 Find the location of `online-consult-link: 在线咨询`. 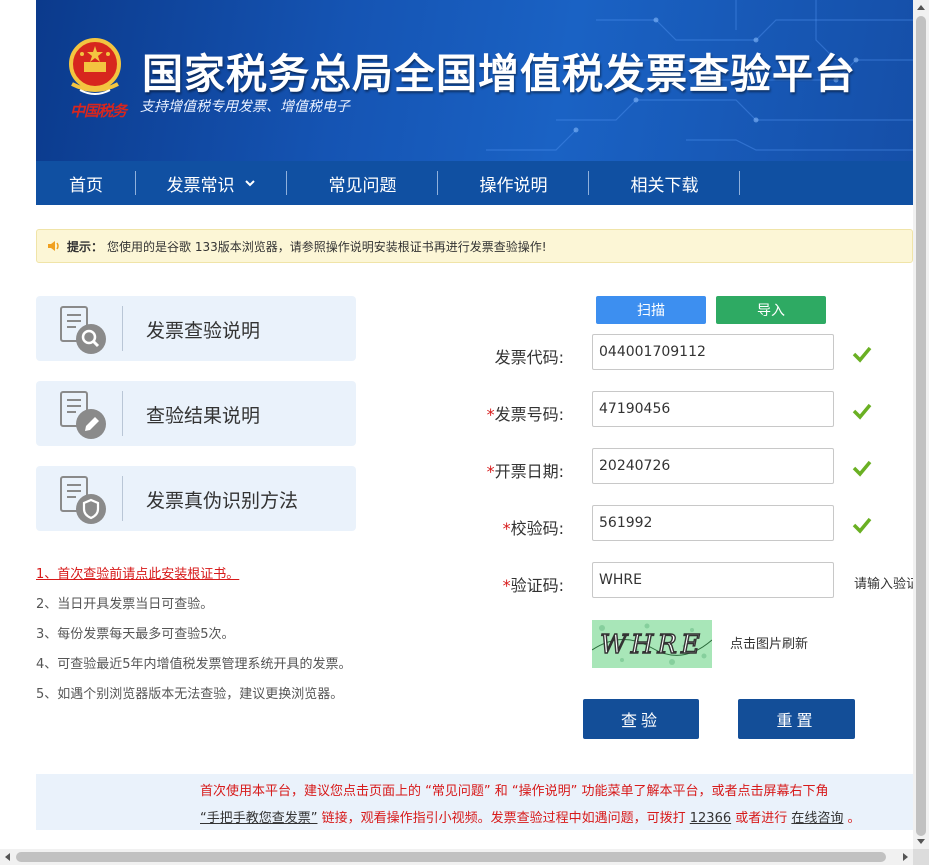

online-consult-link: 在线咨询 is located at coordinates (817, 818).